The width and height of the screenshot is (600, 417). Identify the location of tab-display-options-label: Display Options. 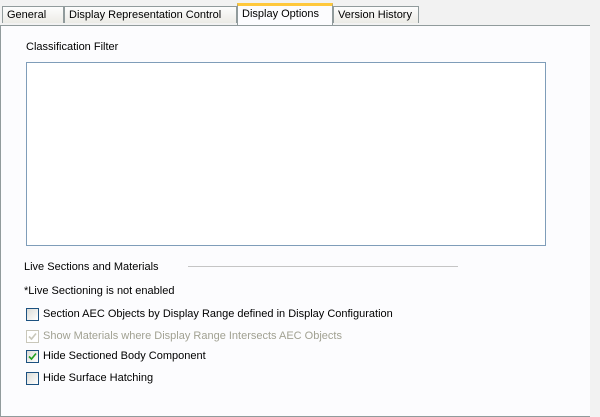
(281, 14).